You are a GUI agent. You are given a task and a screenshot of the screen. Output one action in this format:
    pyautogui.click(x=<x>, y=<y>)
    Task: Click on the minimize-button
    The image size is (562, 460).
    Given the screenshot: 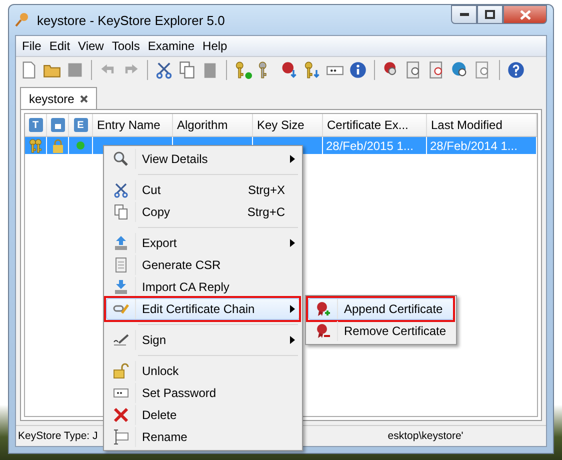 What is the action you would take?
    pyautogui.click(x=464, y=14)
    